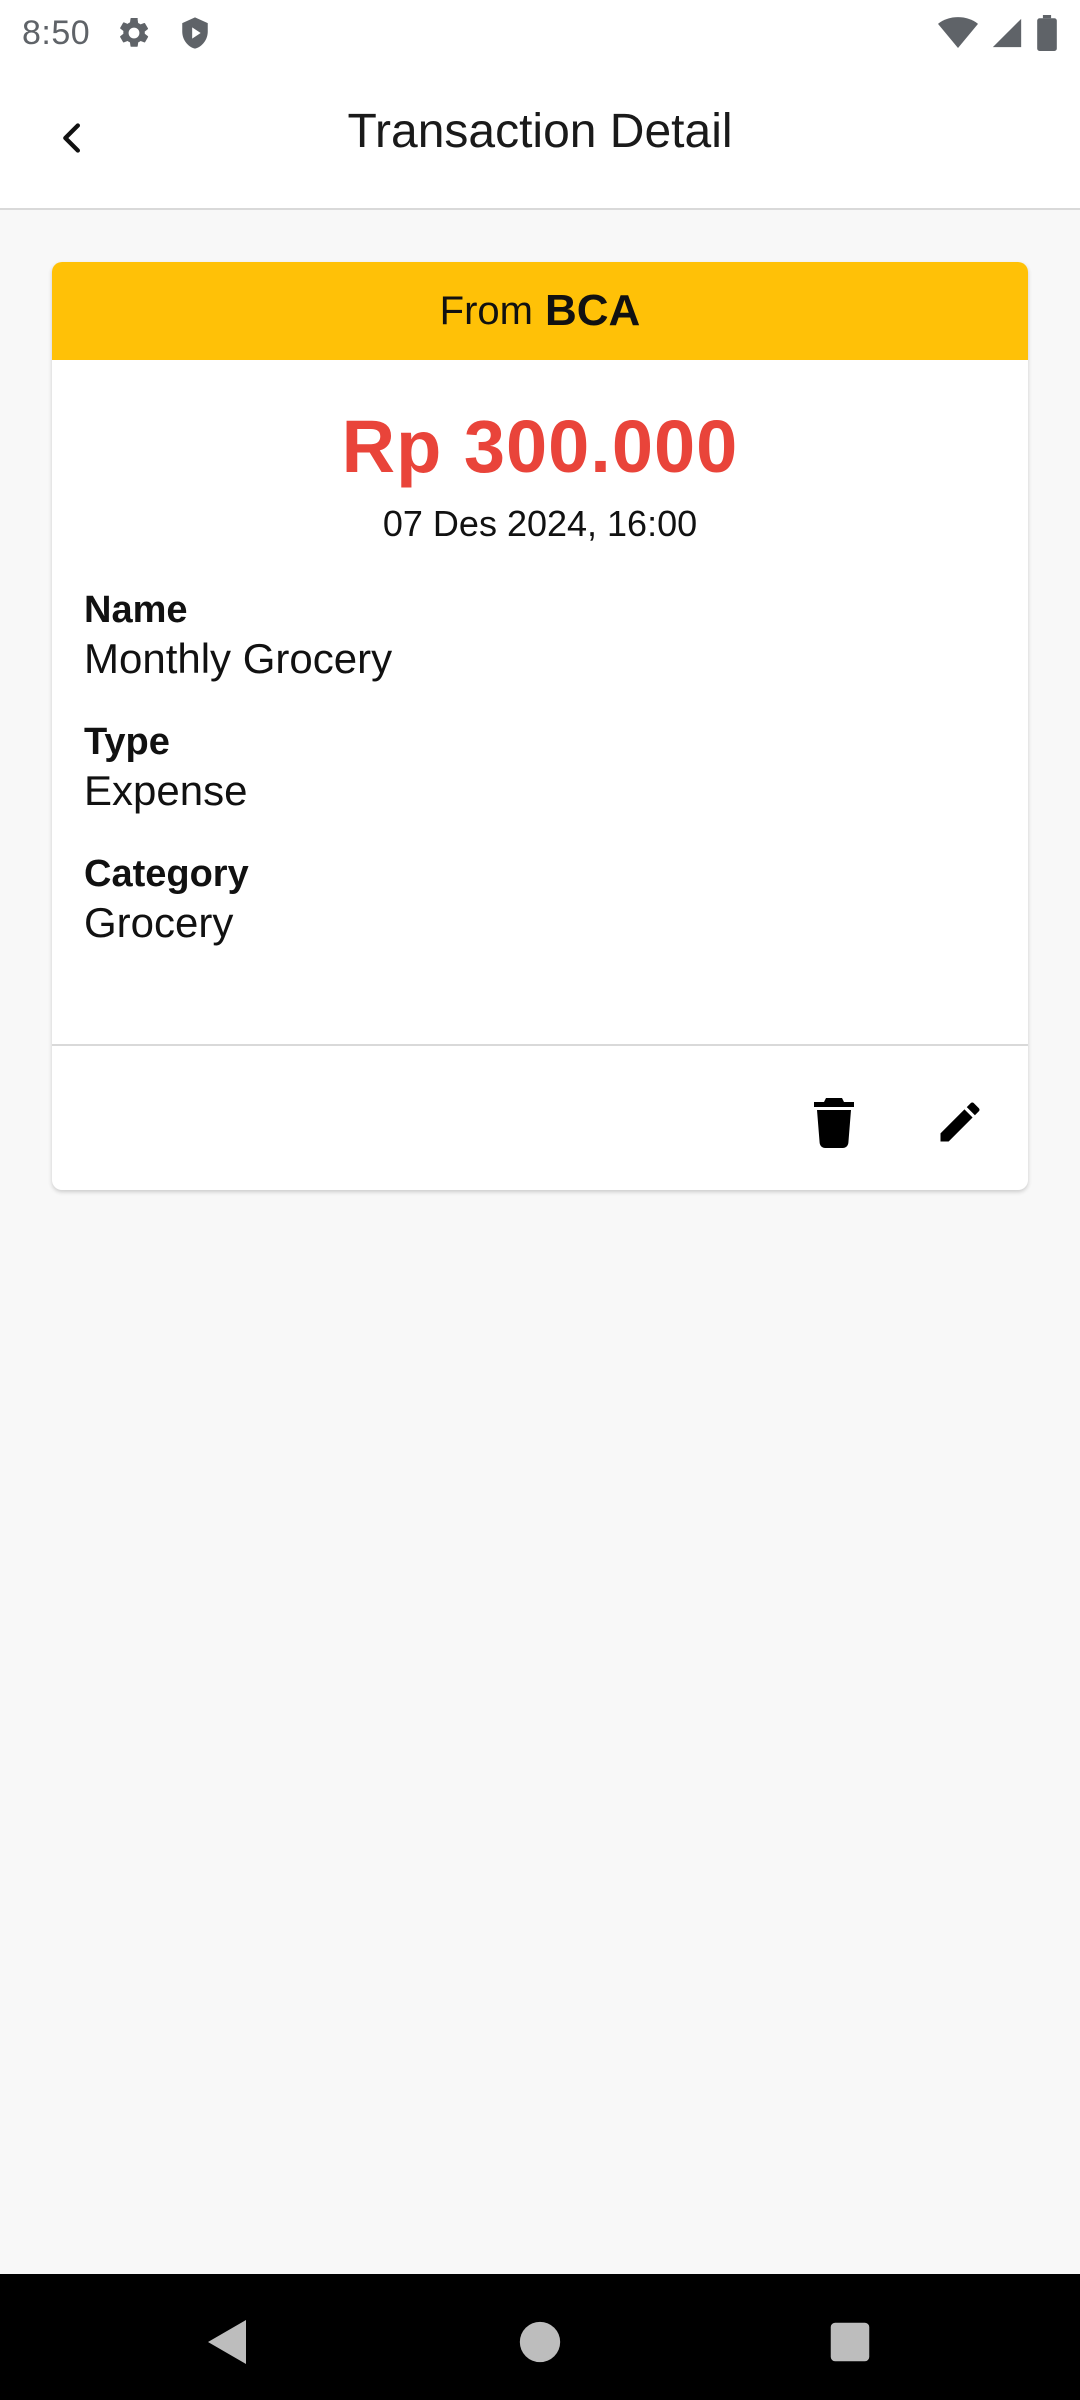  I want to click on edit-button, so click(960, 1122).